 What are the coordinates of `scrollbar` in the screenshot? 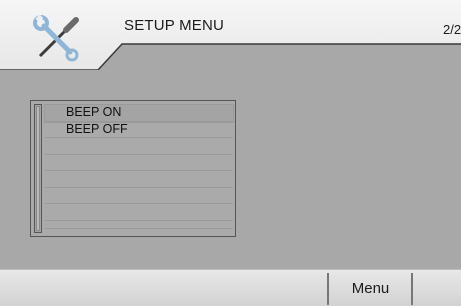 It's located at (38, 168).